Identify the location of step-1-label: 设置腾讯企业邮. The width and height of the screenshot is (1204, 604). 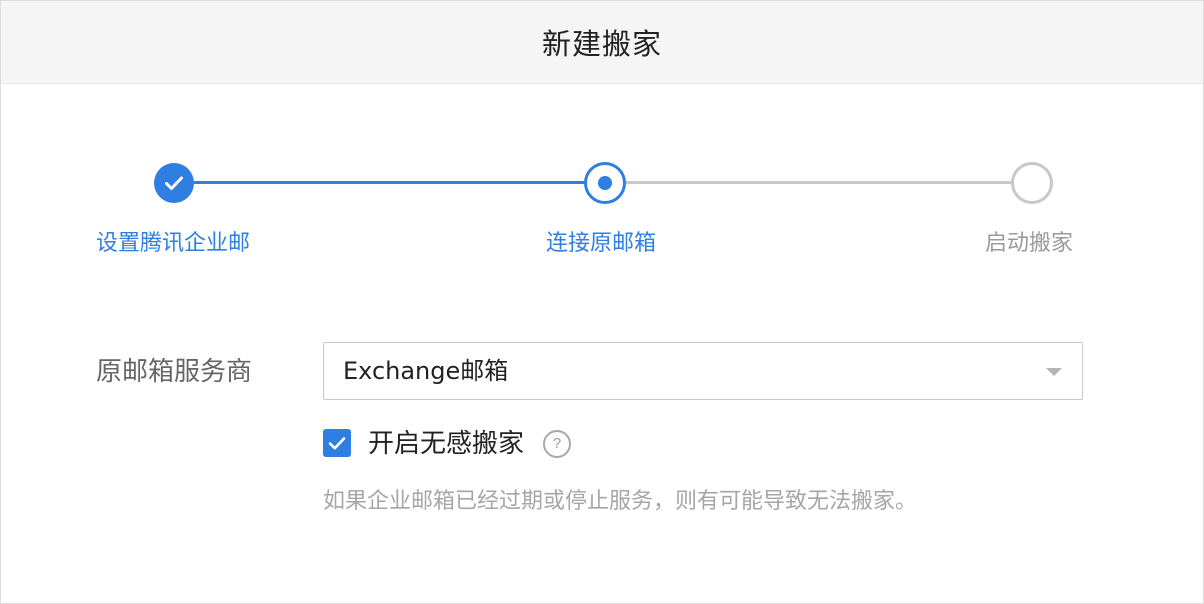
(173, 243).